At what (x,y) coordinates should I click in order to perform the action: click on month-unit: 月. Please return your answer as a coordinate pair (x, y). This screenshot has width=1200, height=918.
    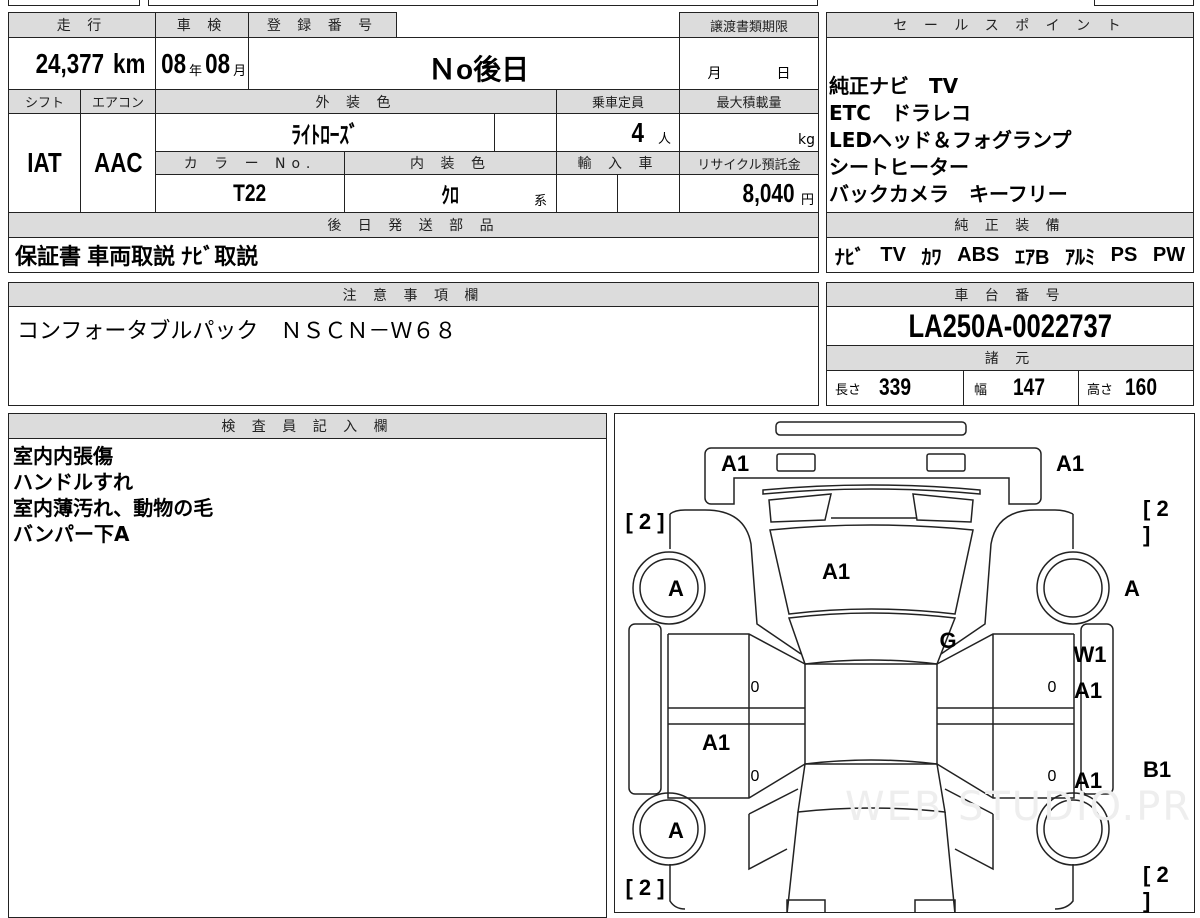
    Looking at the image, I should click on (240, 71).